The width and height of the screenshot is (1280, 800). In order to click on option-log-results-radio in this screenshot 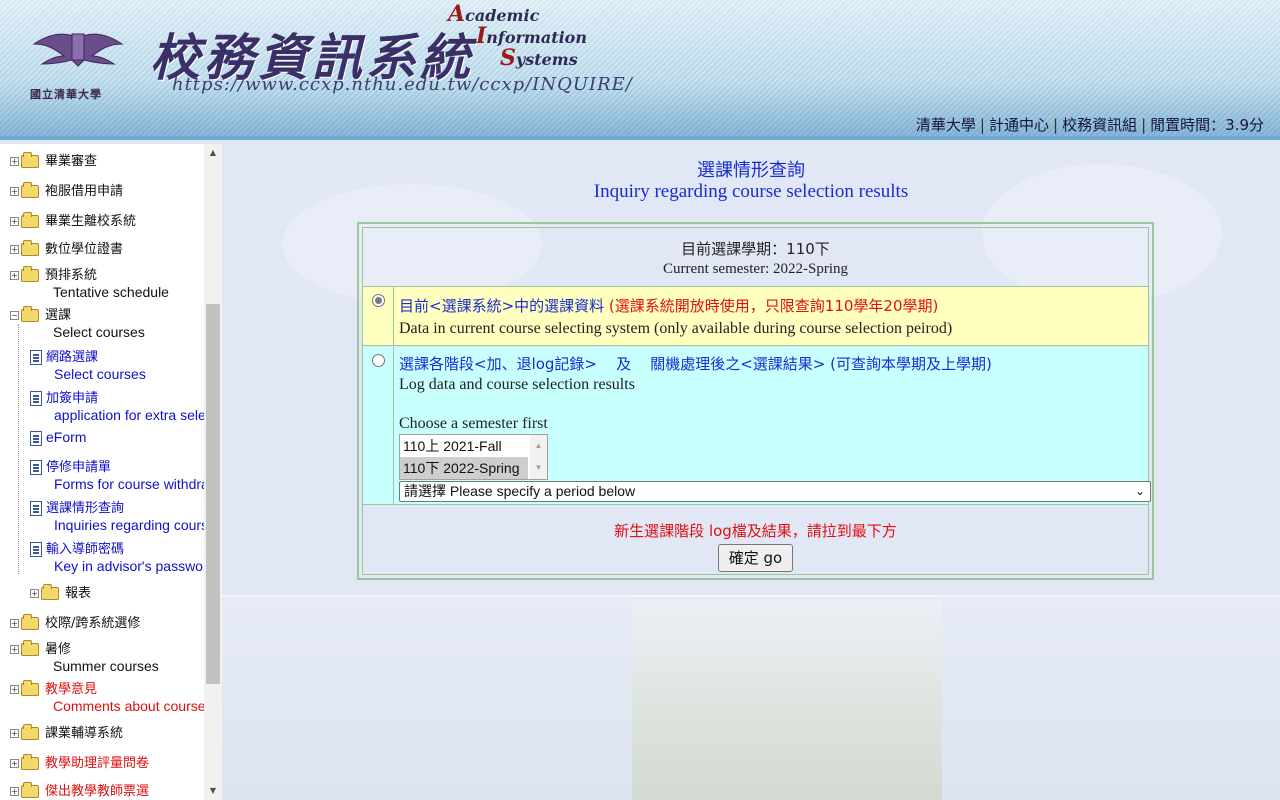, I will do `click(378, 360)`.